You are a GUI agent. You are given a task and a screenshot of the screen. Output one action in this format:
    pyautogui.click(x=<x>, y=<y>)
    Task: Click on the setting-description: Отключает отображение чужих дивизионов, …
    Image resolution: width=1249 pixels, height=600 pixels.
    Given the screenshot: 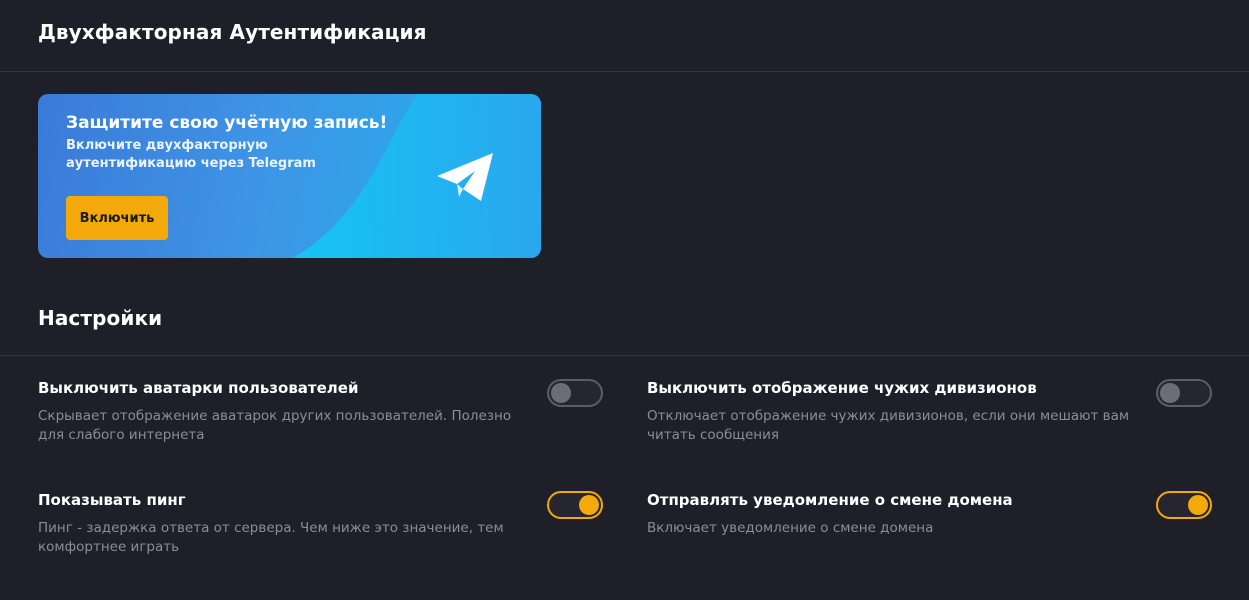 What is the action you would take?
    pyautogui.click(x=888, y=425)
    